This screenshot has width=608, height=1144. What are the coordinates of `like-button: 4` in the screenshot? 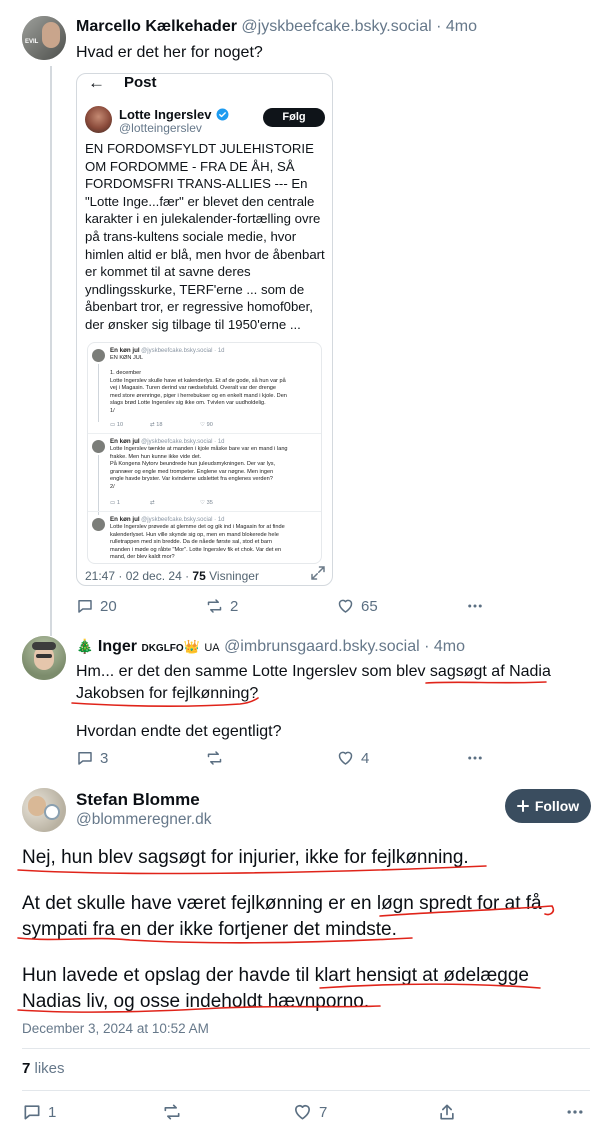 It's located at (352, 758).